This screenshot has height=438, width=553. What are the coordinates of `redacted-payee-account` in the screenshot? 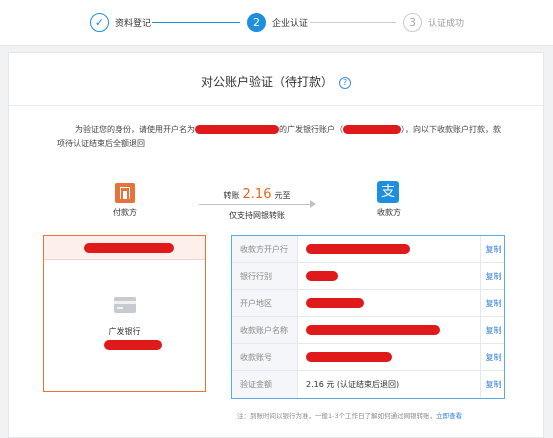 It's located at (349, 357).